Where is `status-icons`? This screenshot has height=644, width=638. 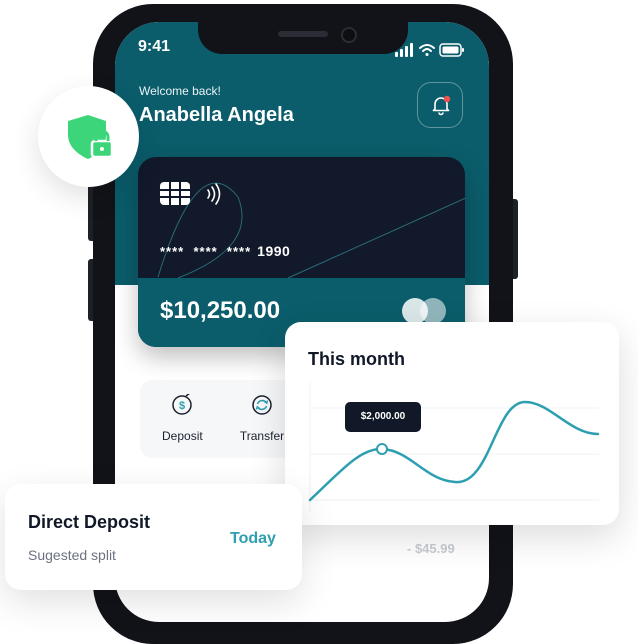
status-icons is located at coordinates (429, 50).